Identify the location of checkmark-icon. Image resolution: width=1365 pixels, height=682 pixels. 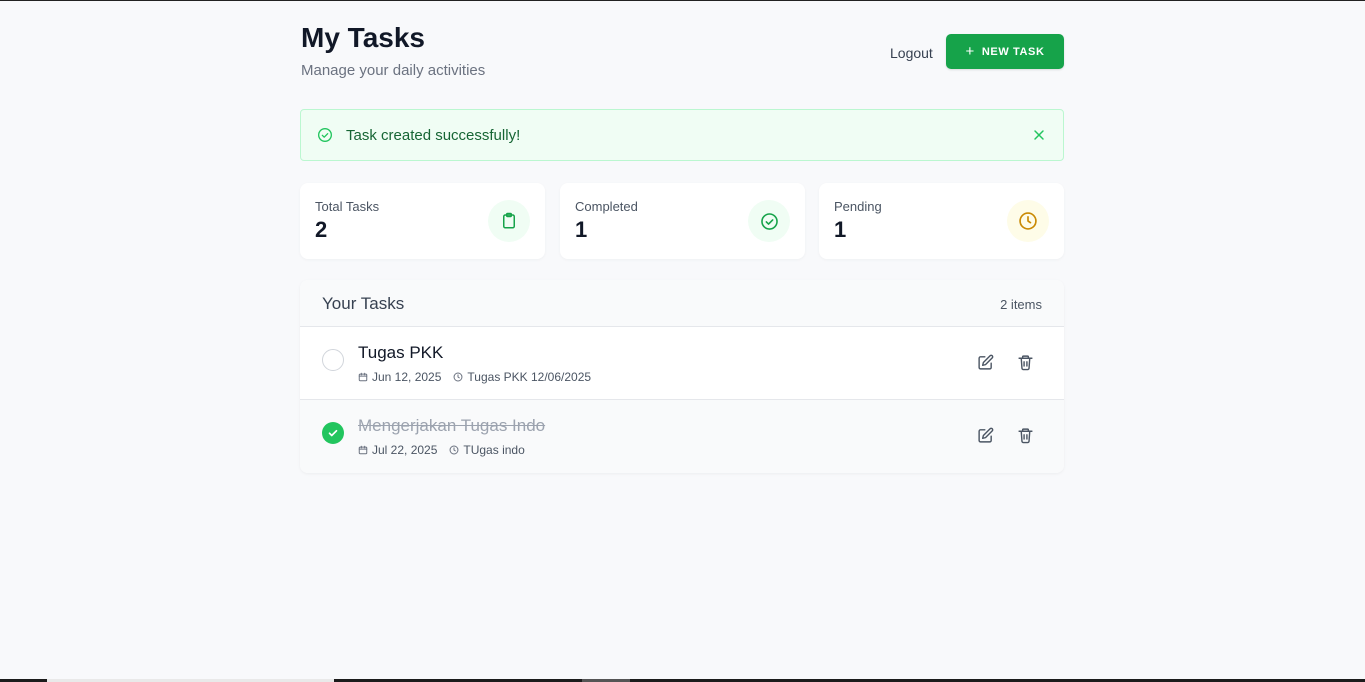
(333, 433).